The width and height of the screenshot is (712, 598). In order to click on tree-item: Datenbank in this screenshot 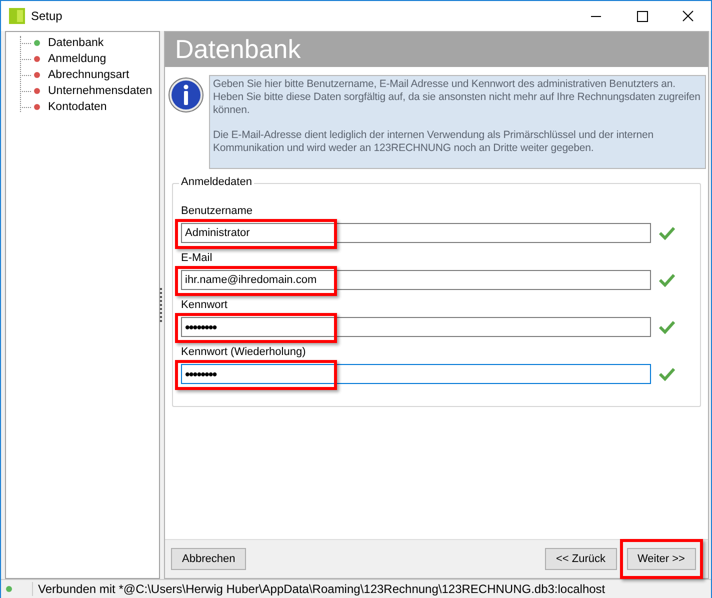, I will do `click(76, 43)`.